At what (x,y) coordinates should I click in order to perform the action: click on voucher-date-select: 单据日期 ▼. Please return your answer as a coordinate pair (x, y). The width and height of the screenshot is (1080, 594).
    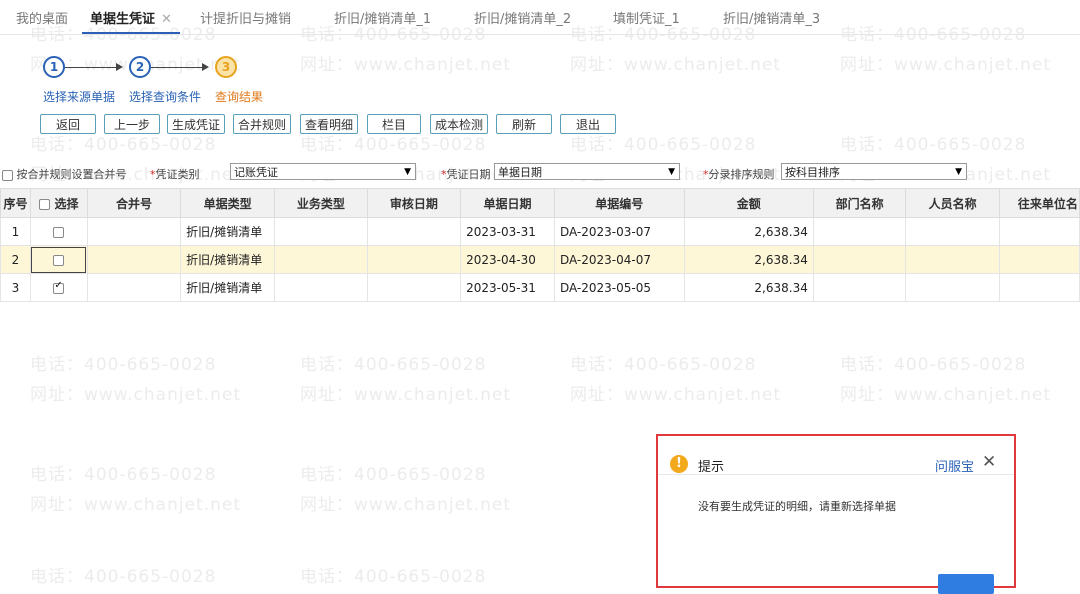
    Looking at the image, I should click on (587, 171).